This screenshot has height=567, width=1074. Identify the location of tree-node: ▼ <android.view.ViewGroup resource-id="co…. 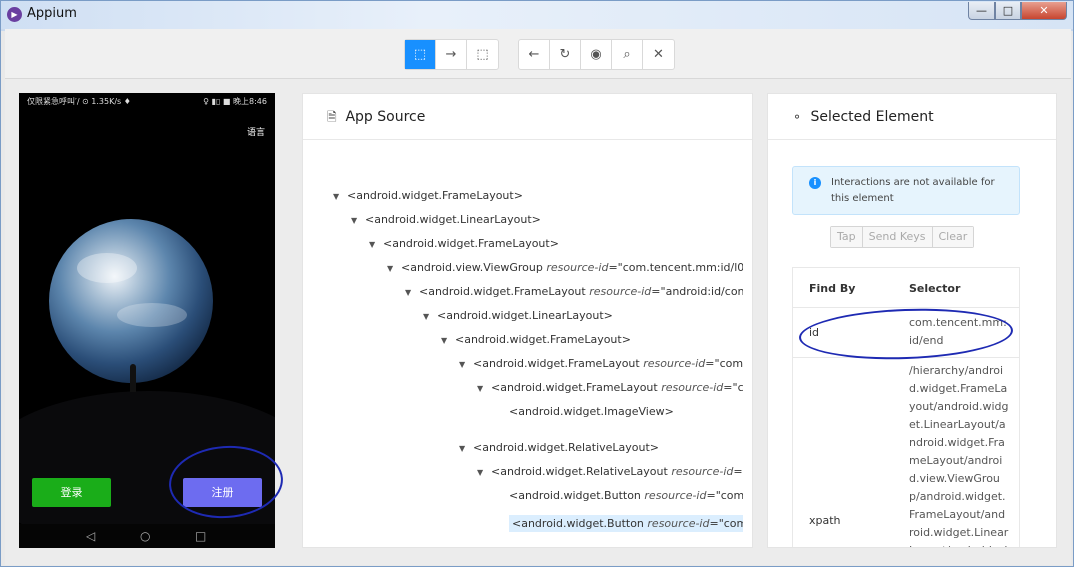
(565, 268).